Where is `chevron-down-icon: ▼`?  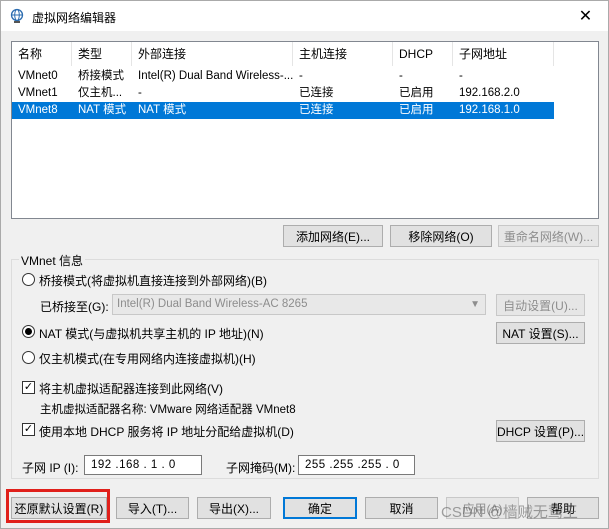
chevron-down-icon: ▼ is located at coordinates (475, 304).